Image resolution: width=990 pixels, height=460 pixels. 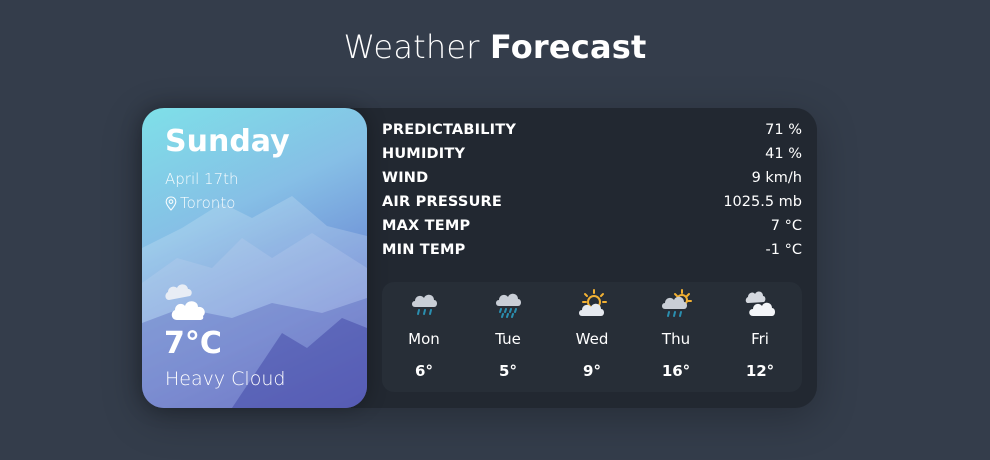 I want to click on partly-sunny-icon, so click(x=593, y=302).